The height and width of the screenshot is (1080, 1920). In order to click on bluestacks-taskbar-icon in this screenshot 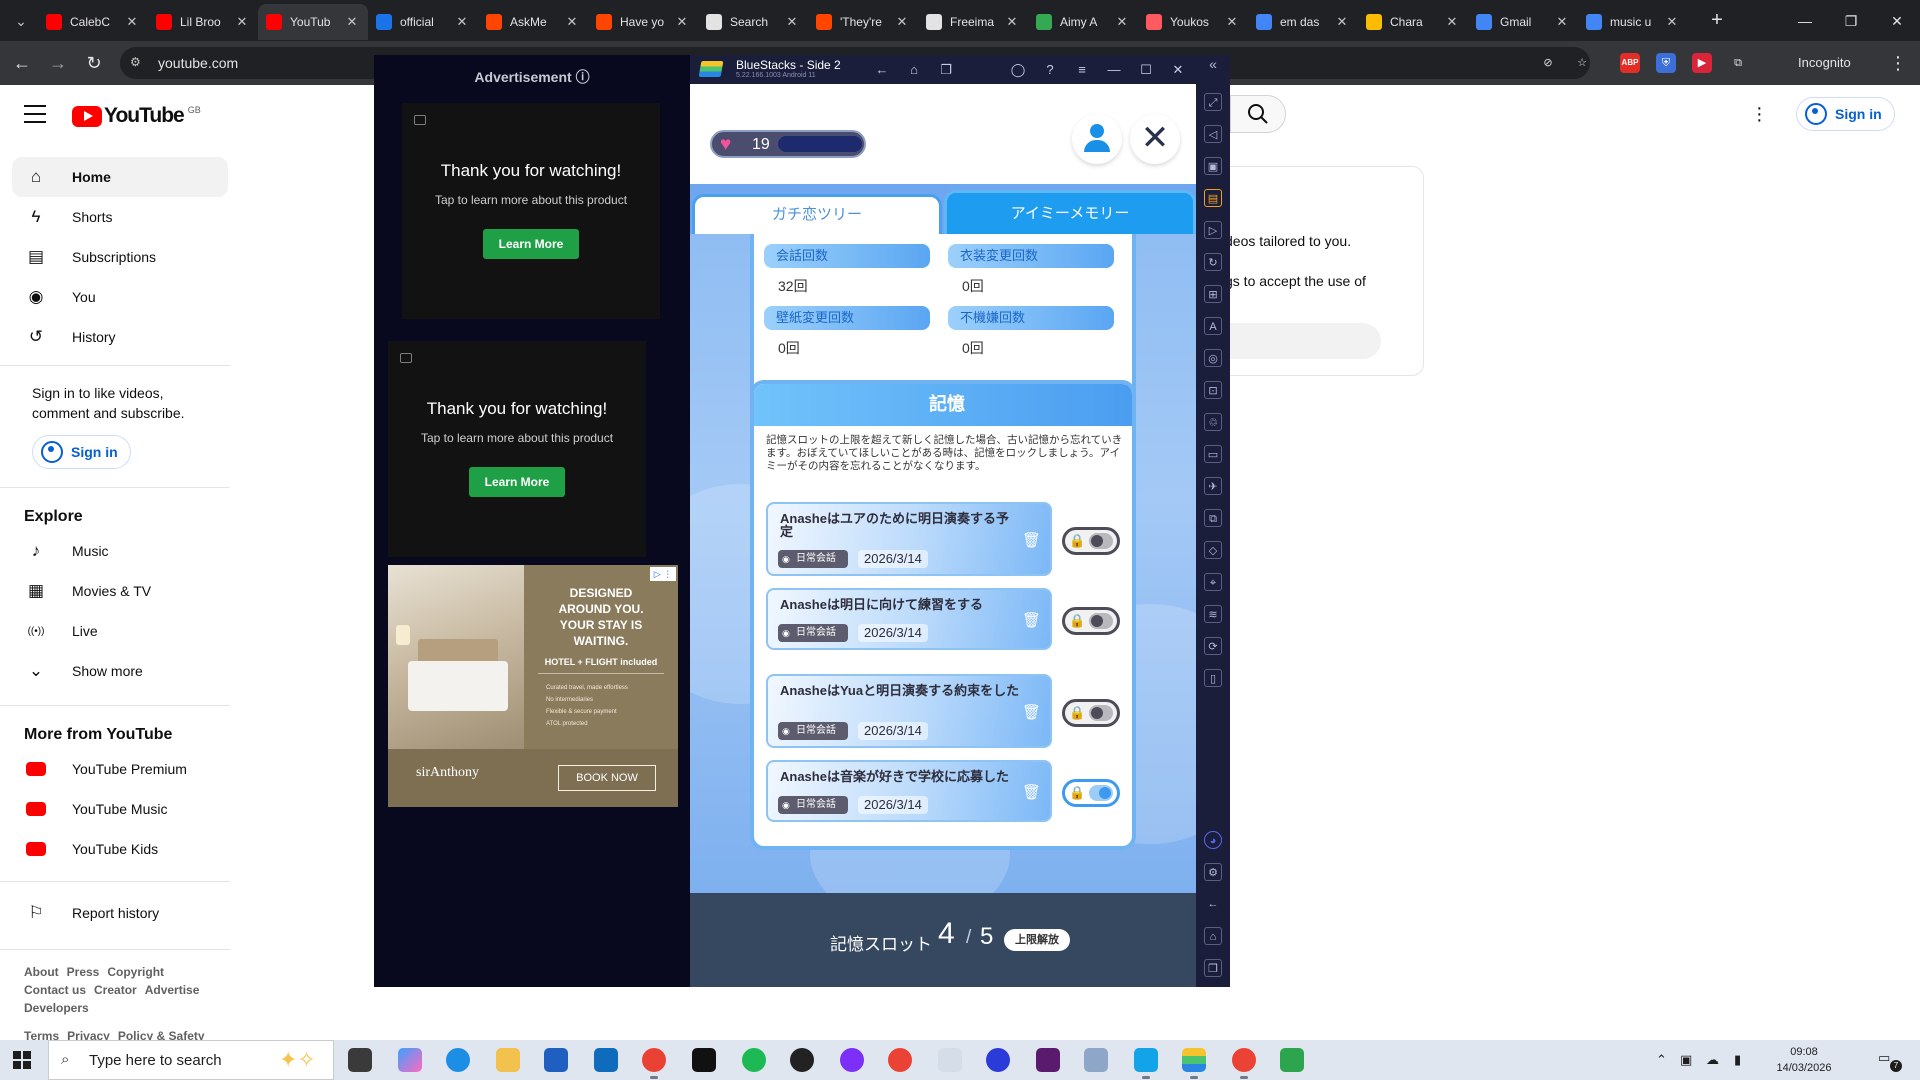, I will do `click(1194, 1063)`.